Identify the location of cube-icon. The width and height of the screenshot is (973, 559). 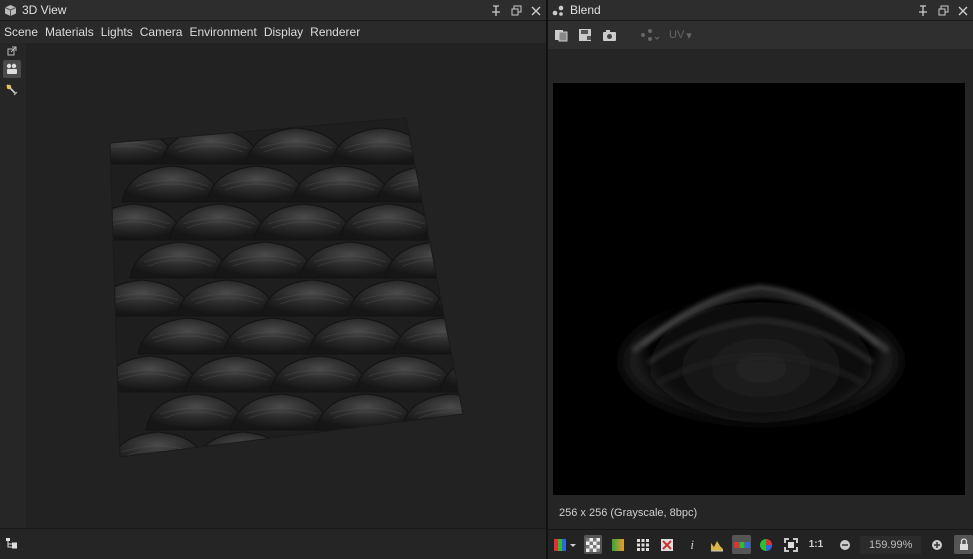
(10, 10).